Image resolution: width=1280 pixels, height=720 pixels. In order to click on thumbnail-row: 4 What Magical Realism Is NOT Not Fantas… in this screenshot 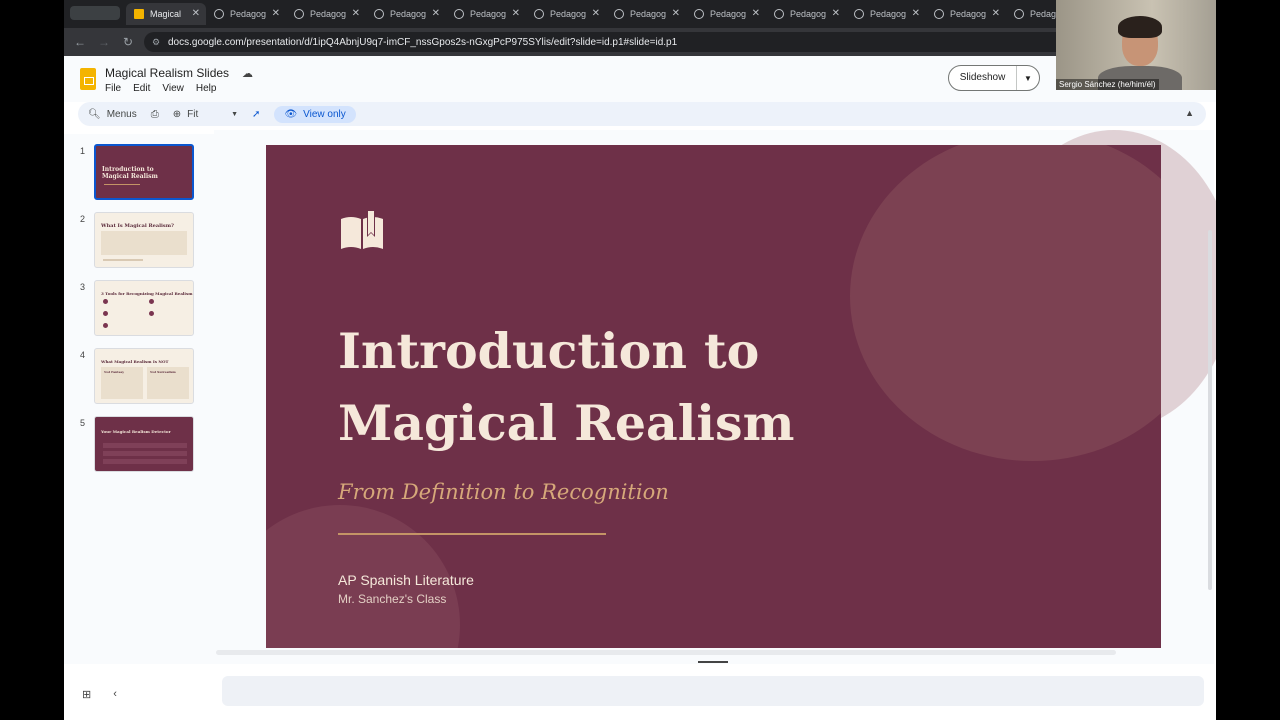, I will do `click(140, 377)`.